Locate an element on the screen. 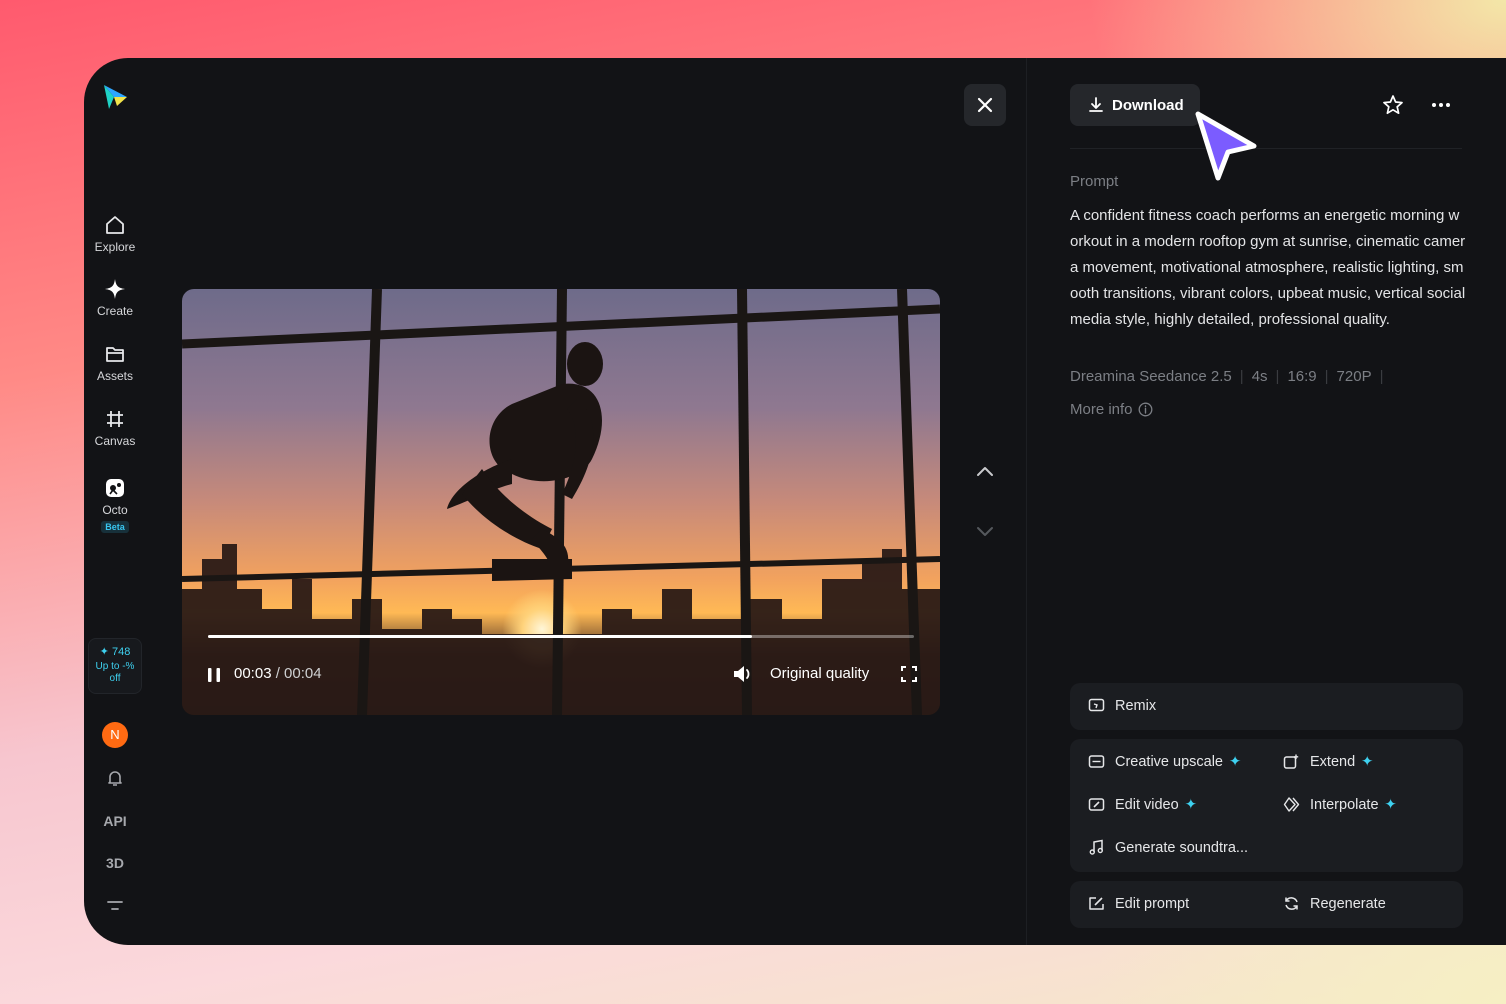 The height and width of the screenshot is (1004, 1506). more-info-link: More info is located at coordinates (1111, 409).